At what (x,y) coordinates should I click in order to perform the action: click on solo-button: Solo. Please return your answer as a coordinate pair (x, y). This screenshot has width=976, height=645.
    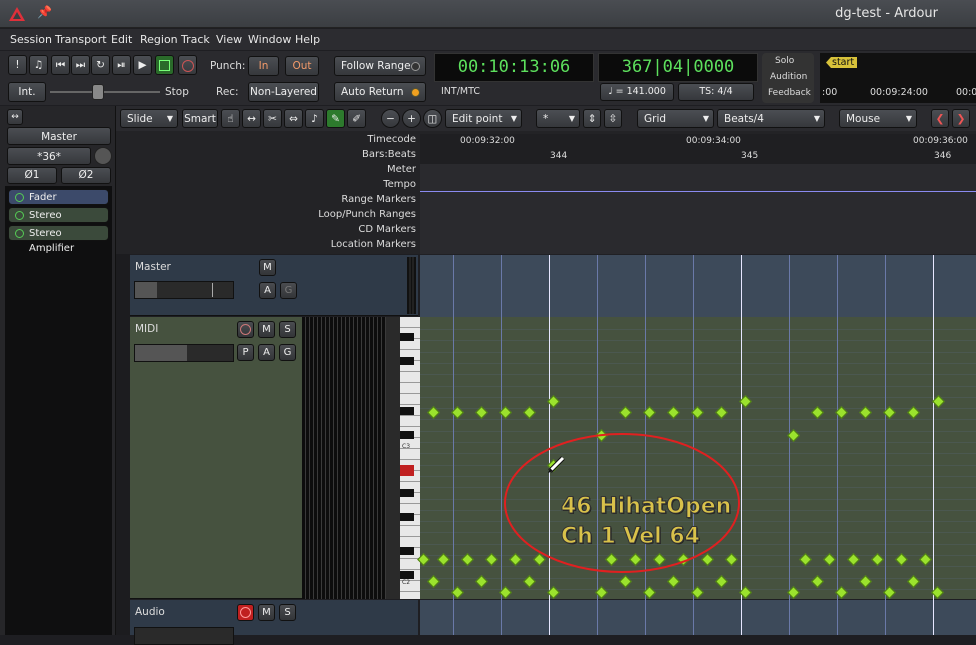
    Looking at the image, I should click on (784, 61).